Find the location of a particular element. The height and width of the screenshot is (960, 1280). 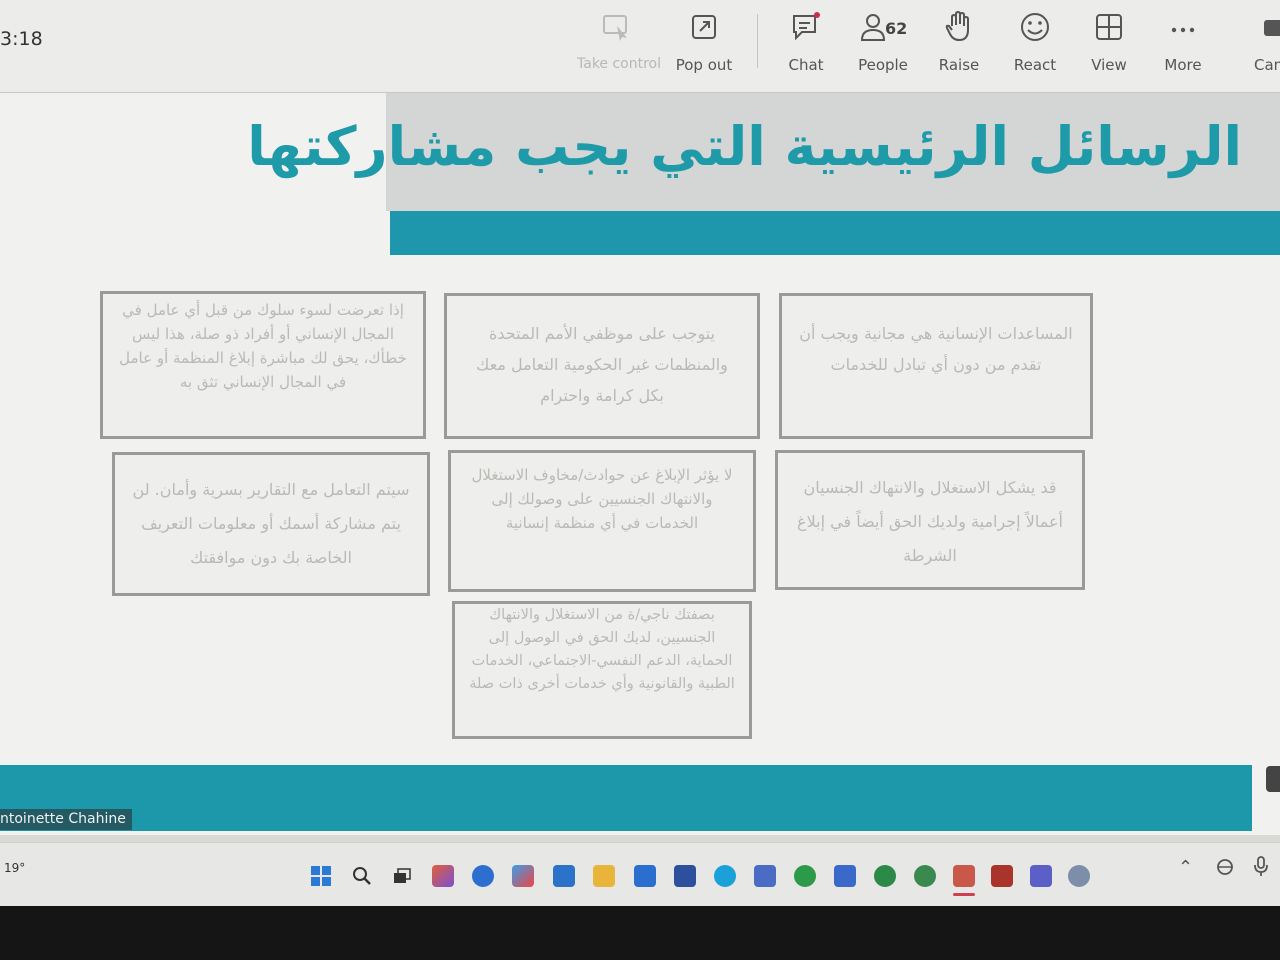

meeting-timer: 3:18 is located at coordinates (21, 39).